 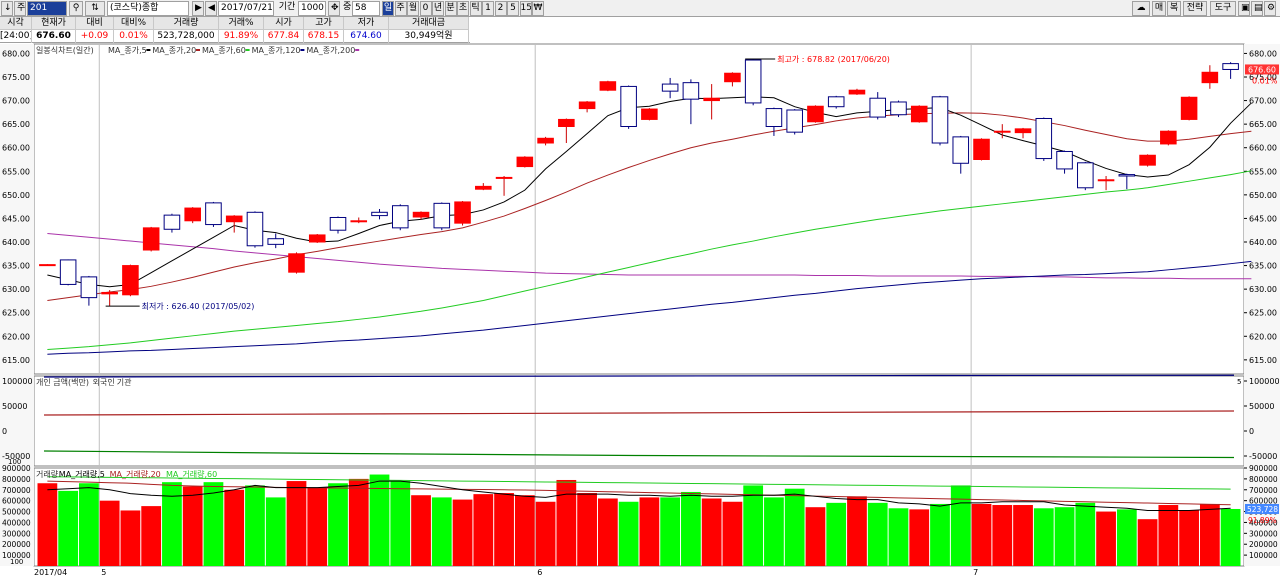 I want to click on vol-last-pct: 91.89%, so click(x=1262, y=520).